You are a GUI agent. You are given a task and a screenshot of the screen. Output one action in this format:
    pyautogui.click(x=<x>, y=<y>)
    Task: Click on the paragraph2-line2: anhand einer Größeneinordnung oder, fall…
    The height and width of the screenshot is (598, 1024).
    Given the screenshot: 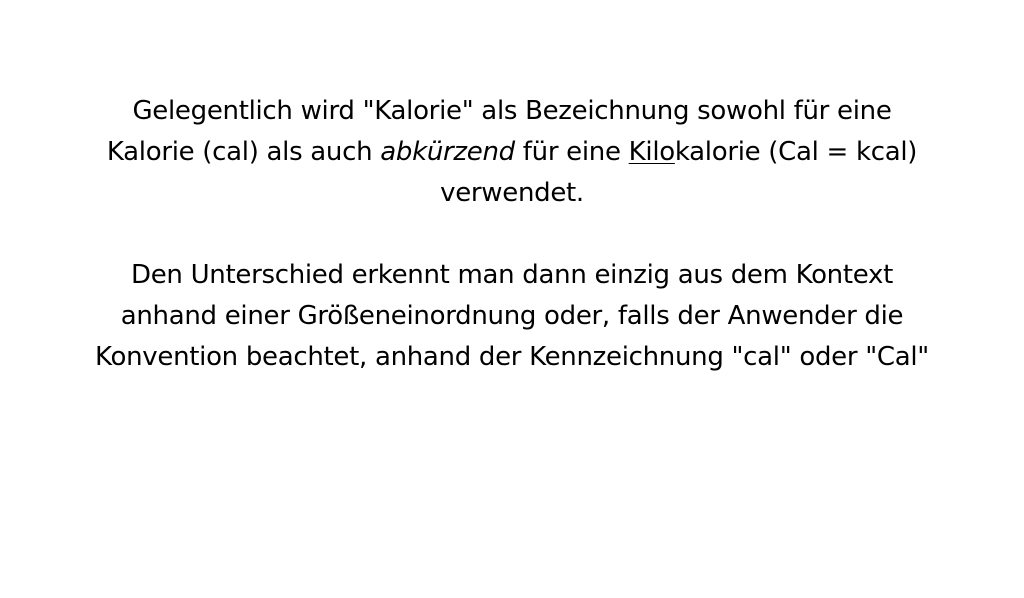 What is the action you would take?
    pyautogui.click(x=512, y=316)
    